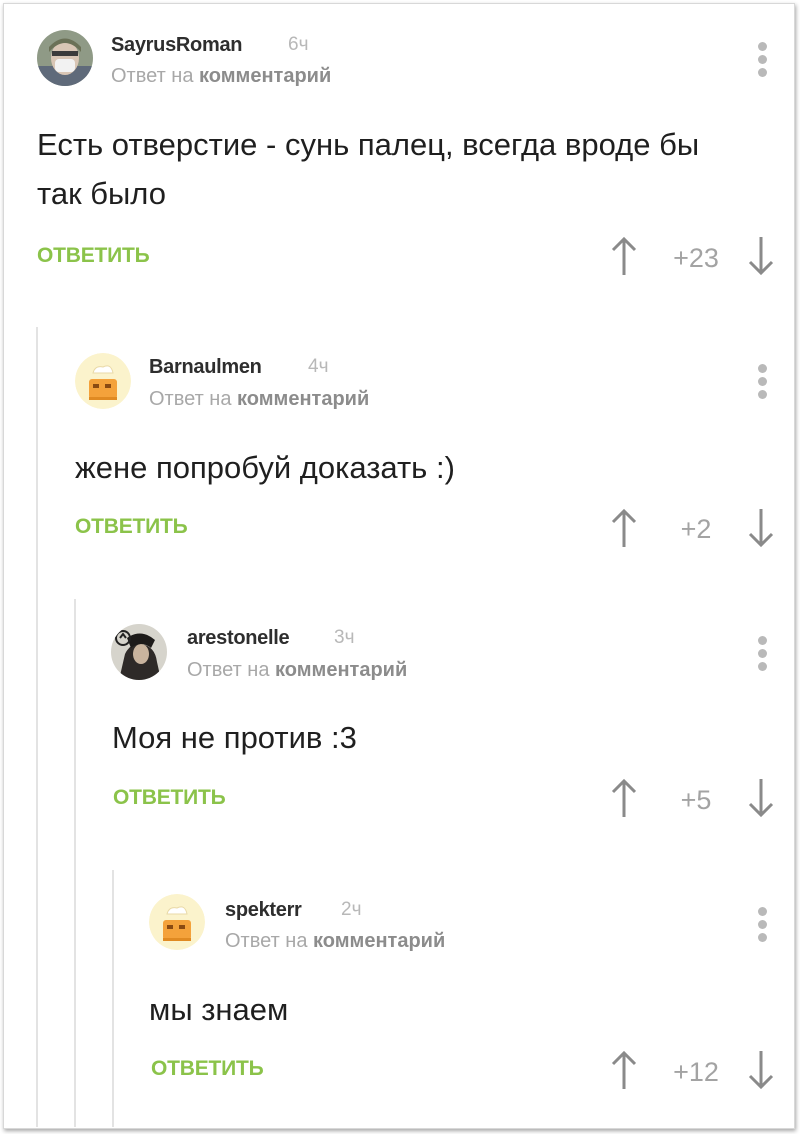 This screenshot has width=800, height=1134. Describe the element at coordinates (263, 910) in the screenshot. I see `username: spekterr` at that location.